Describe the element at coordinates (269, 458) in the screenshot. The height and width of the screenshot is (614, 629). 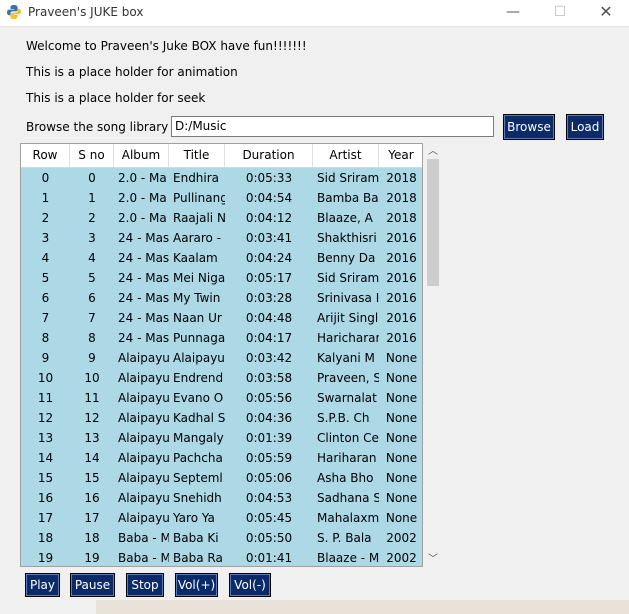
I see `cell-duration: 0:05:59` at that location.